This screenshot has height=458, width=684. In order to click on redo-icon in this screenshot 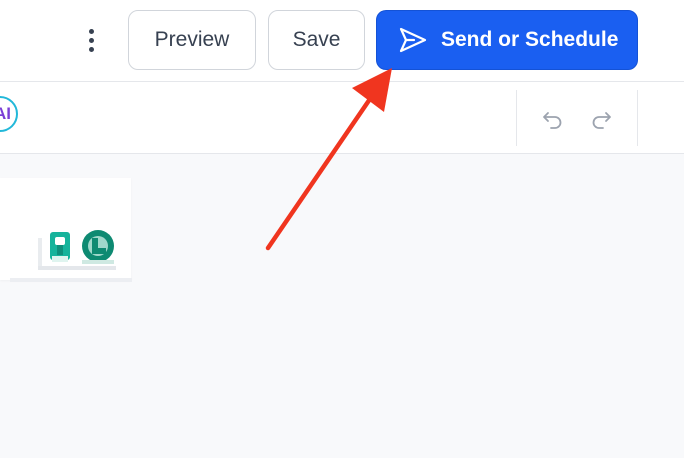, I will do `click(601, 118)`.